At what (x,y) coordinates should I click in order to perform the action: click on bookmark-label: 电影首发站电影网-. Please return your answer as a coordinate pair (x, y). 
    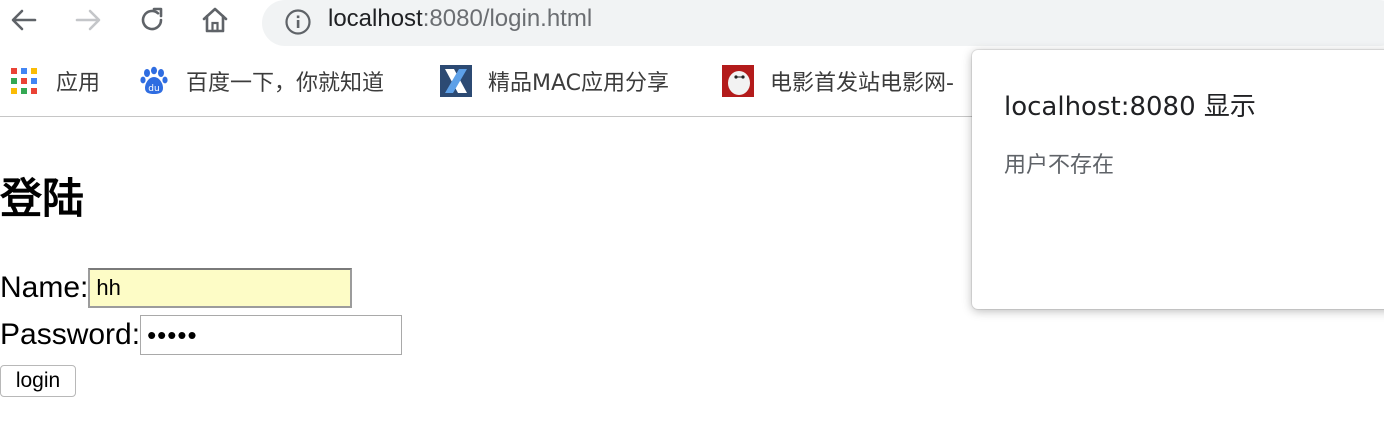
    Looking at the image, I should click on (862, 83).